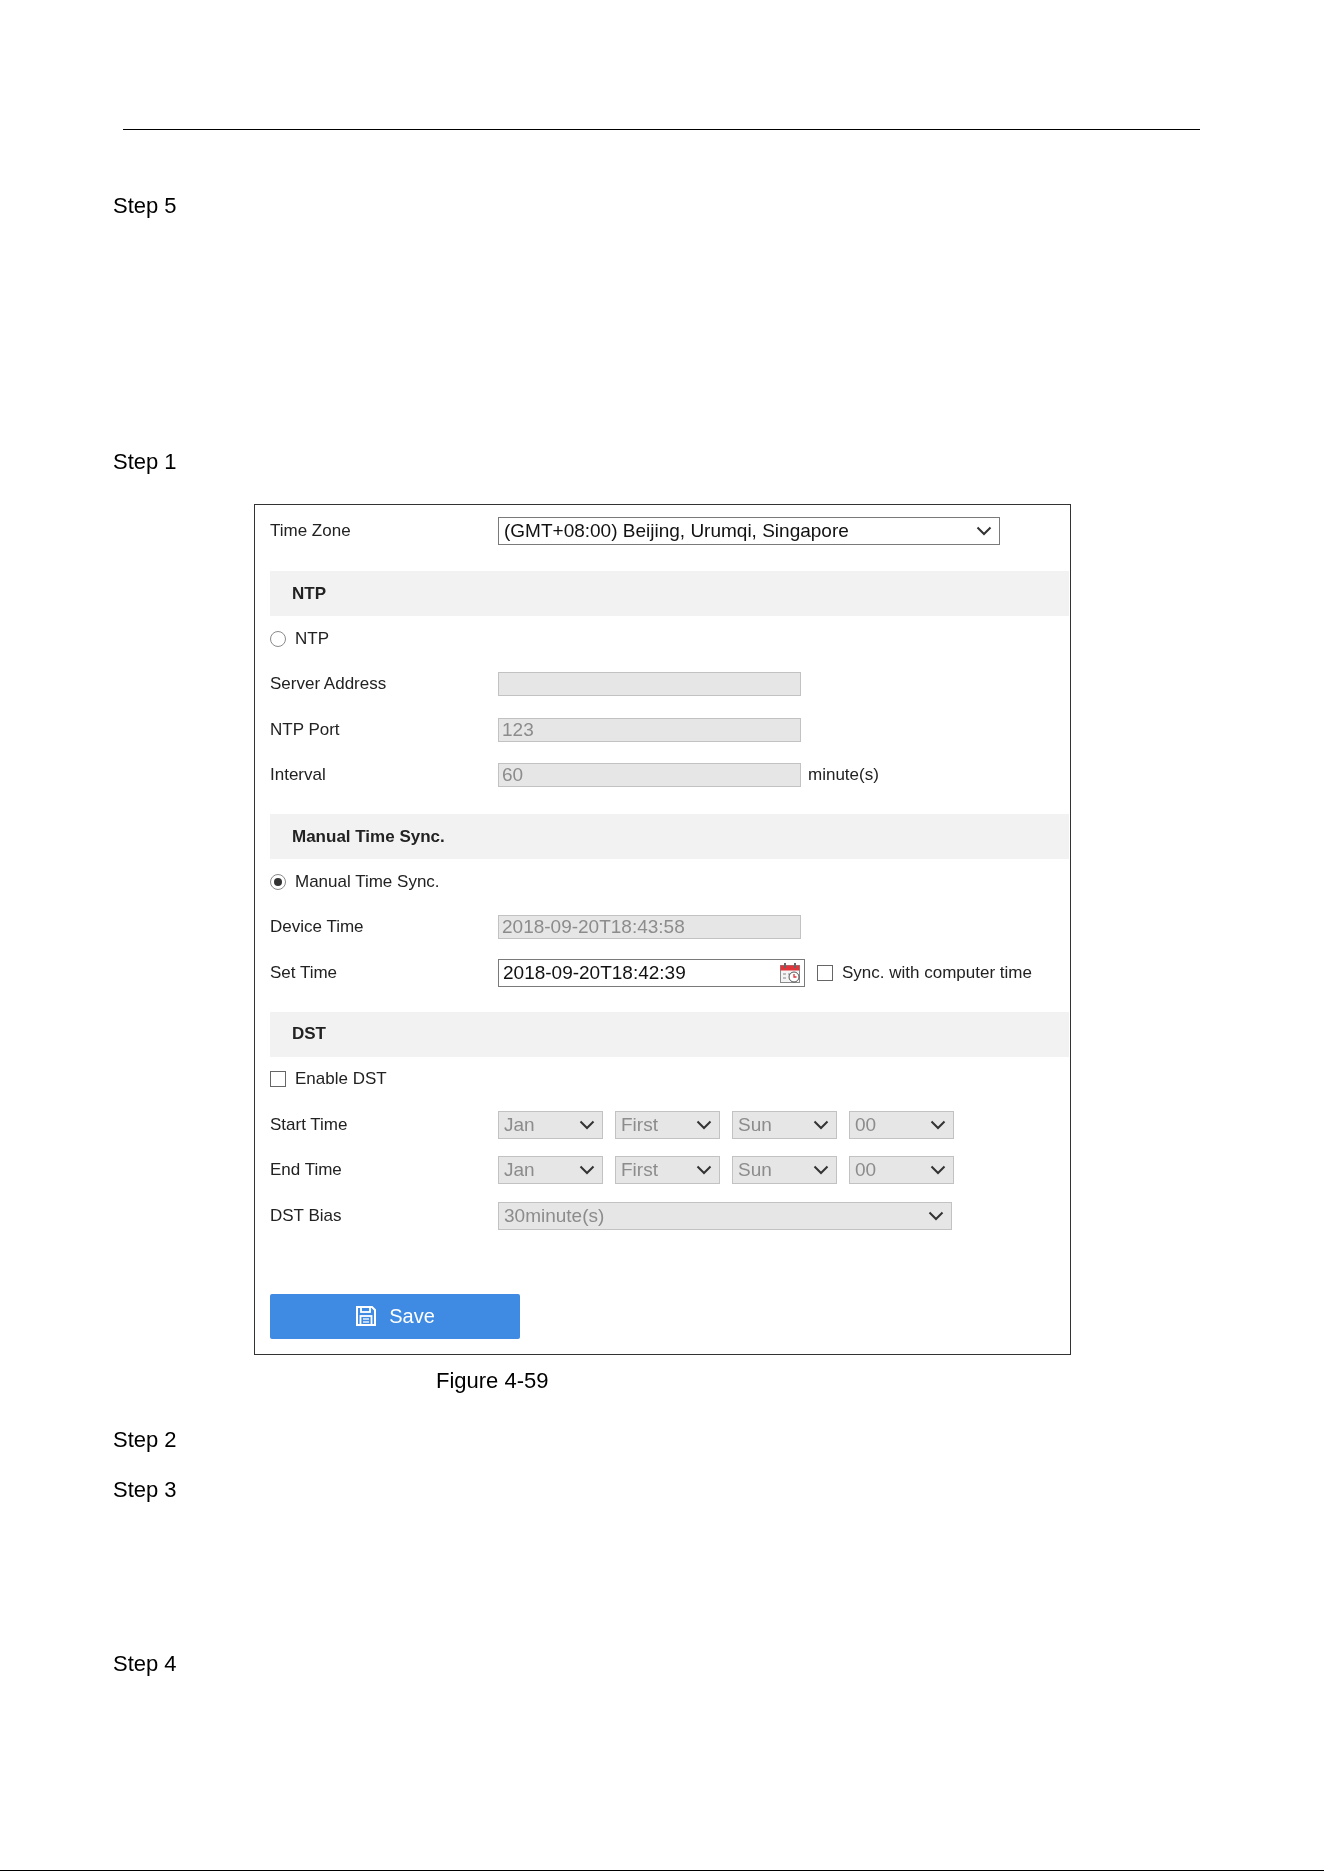  I want to click on option-label: Enable DST, so click(341, 1079).